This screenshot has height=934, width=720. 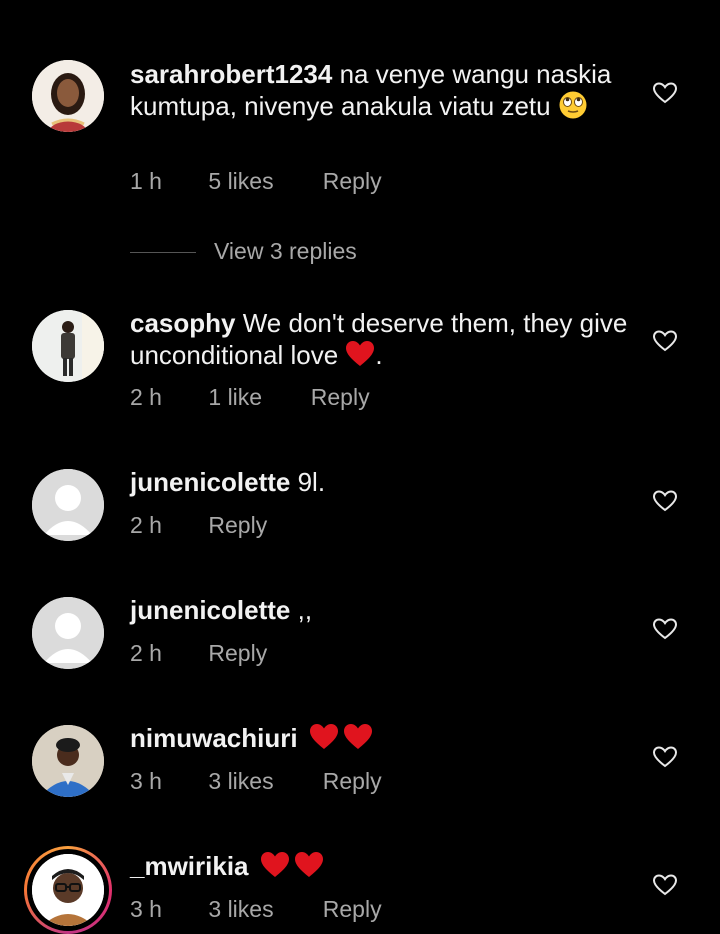 I want to click on likes-count: 1 like, so click(x=256, y=397).